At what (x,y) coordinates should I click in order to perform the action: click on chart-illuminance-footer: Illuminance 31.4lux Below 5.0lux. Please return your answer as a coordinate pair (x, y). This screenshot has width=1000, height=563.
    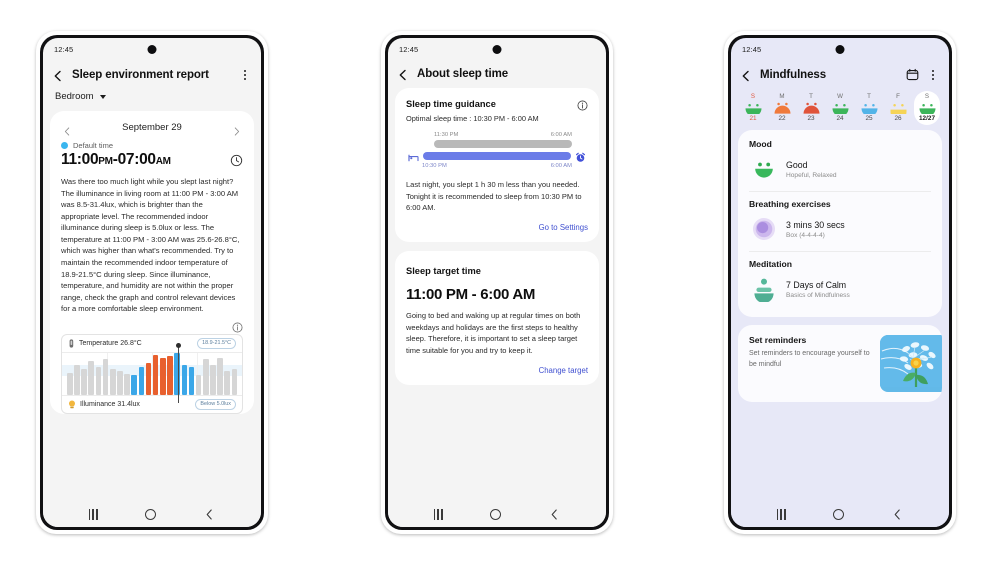
    Looking at the image, I should click on (152, 403).